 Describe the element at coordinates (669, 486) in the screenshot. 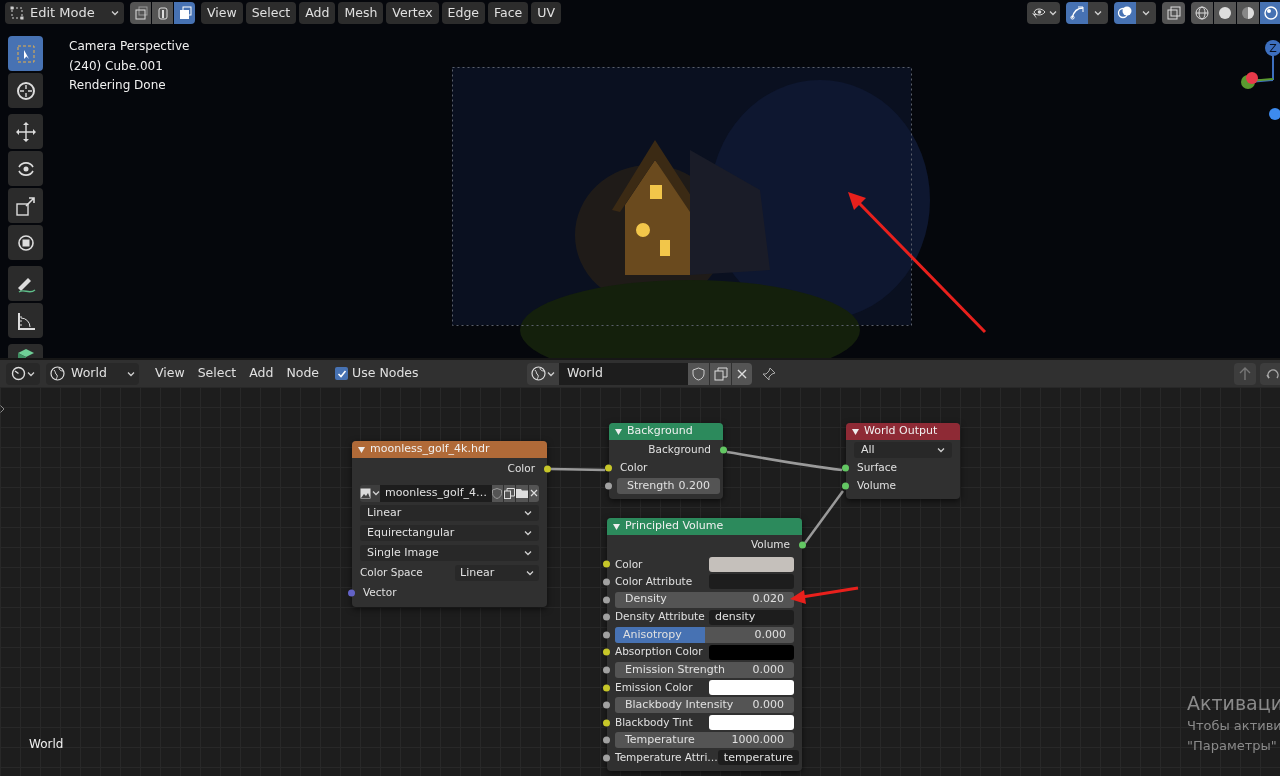

I see `number-field: Strength 0.200` at that location.